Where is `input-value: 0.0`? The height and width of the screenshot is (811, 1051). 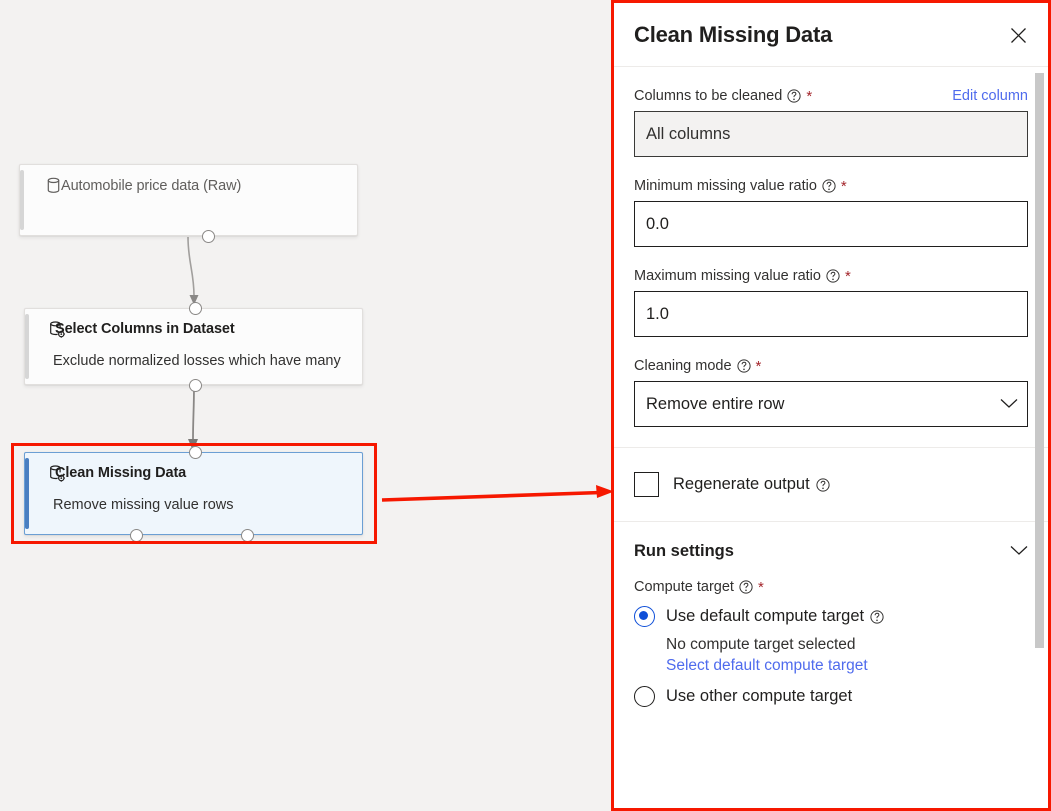
input-value: 0.0 is located at coordinates (657, 223).